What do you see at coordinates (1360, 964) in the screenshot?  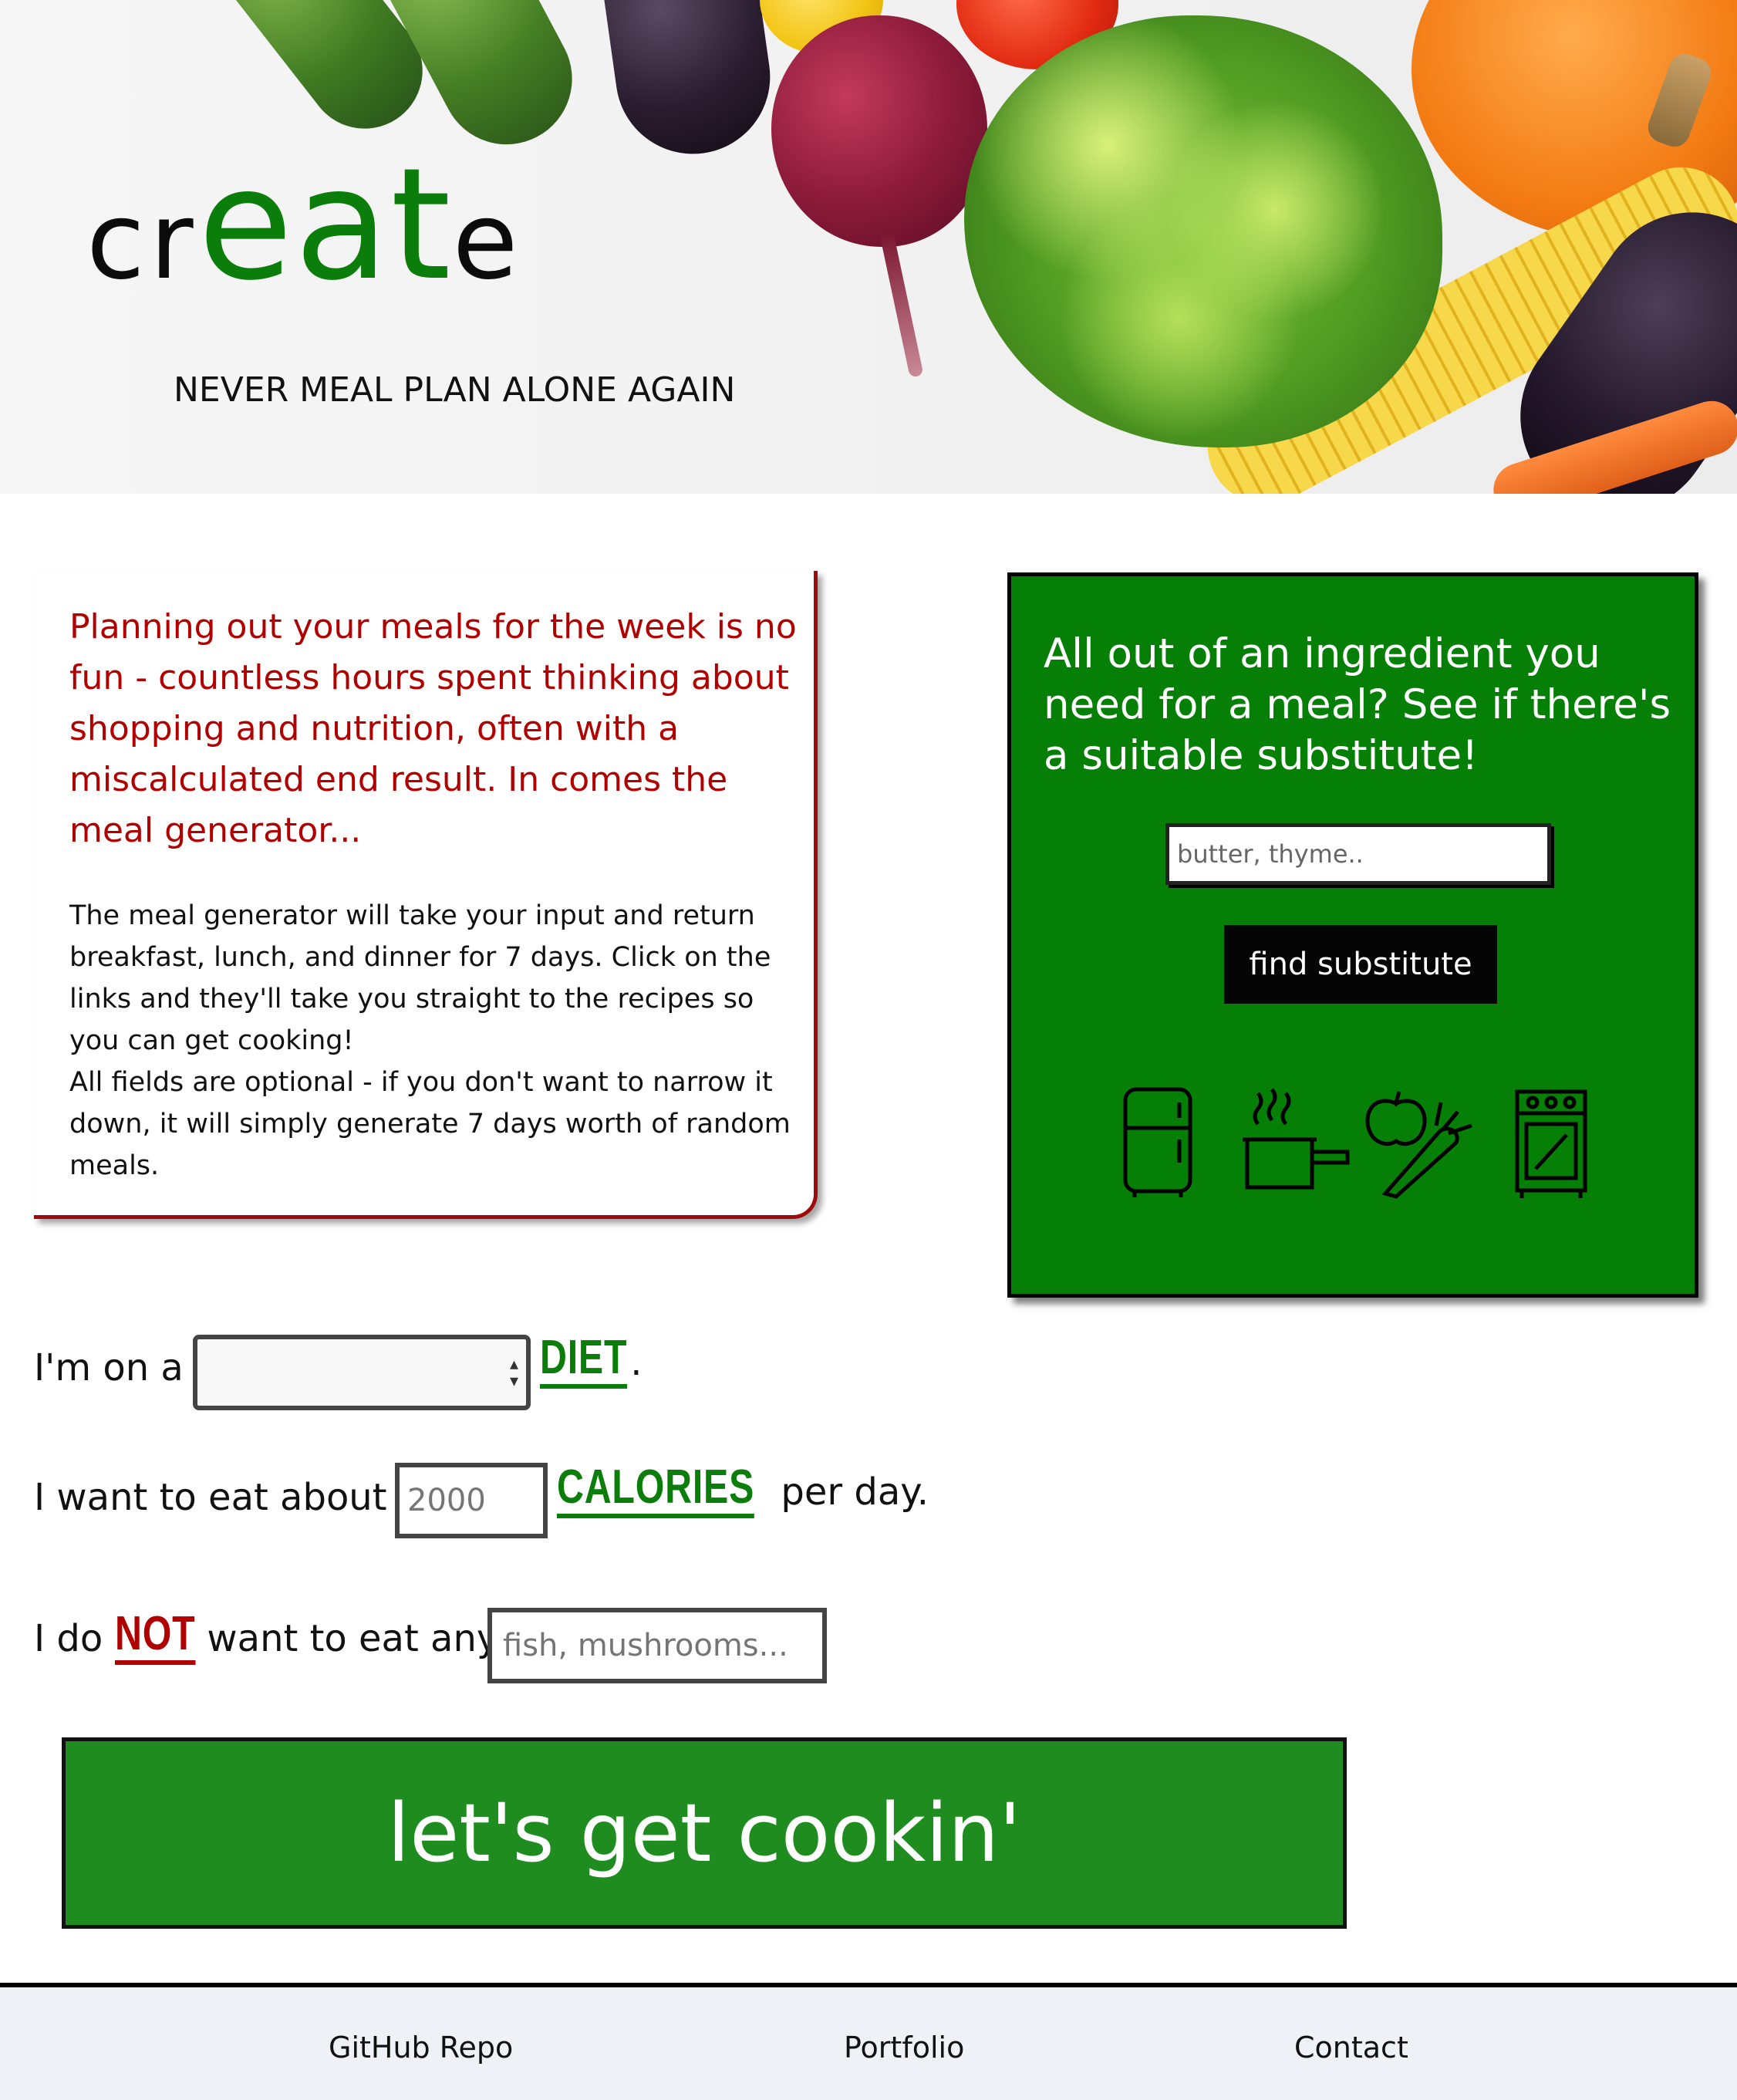 I see `find-substitute-button: find substitute` at bounding box center [1360, 964].